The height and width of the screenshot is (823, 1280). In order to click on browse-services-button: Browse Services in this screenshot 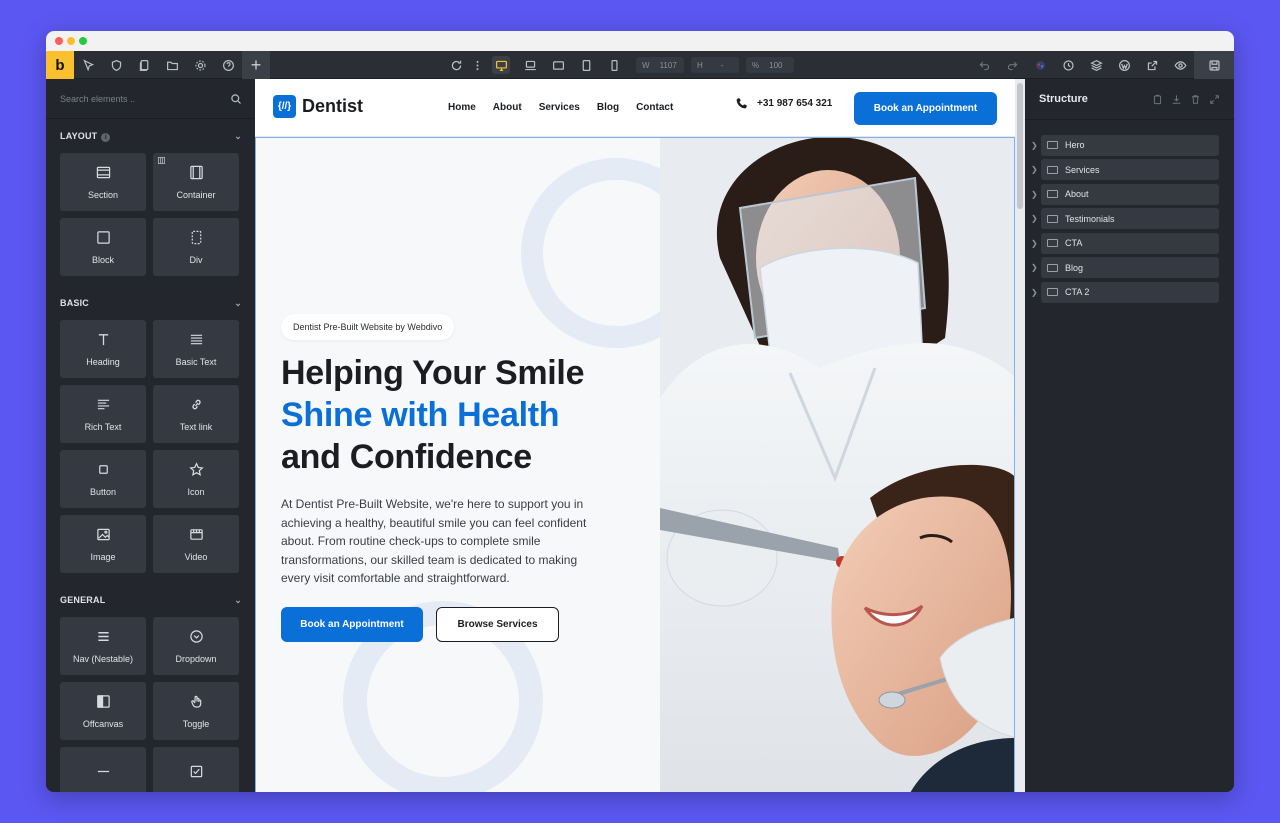, I will do `click(497, 624)`.